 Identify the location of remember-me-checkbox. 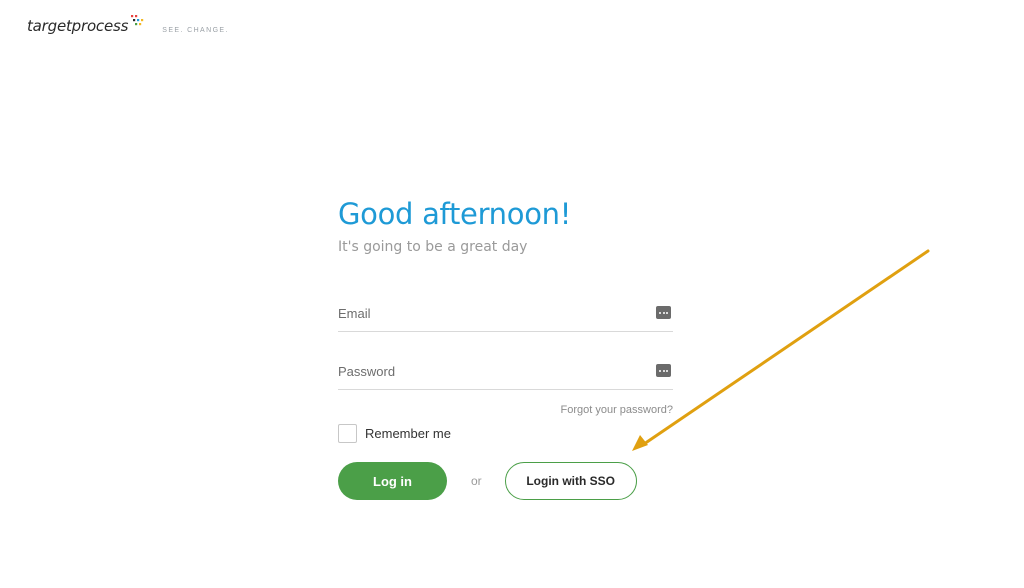
(347, 433).